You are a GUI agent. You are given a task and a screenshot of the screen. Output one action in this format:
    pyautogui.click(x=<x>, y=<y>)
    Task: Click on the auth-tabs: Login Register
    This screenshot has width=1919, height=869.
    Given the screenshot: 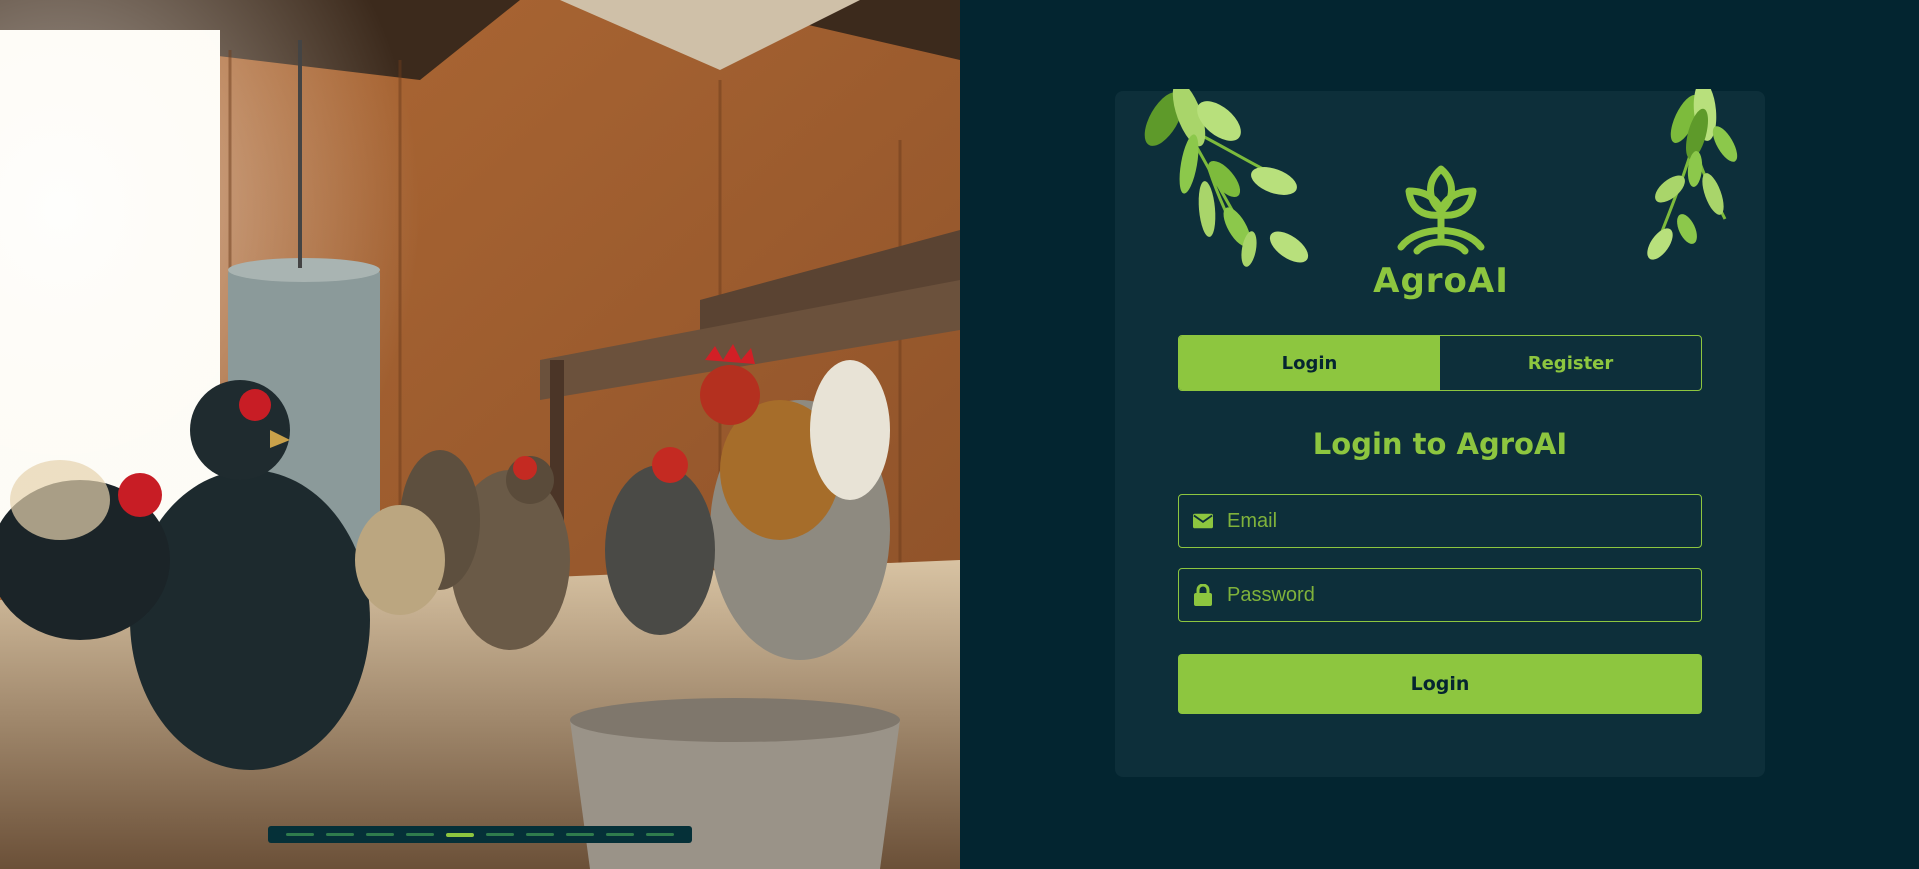 What is the action you would take?
    pyautogui.click(x=1440, y=363)
    